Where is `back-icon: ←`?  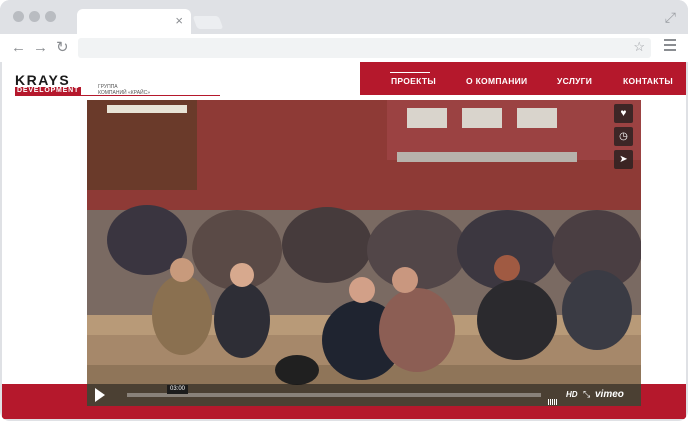 back-icon: ← is located at coordinates (18, 48).